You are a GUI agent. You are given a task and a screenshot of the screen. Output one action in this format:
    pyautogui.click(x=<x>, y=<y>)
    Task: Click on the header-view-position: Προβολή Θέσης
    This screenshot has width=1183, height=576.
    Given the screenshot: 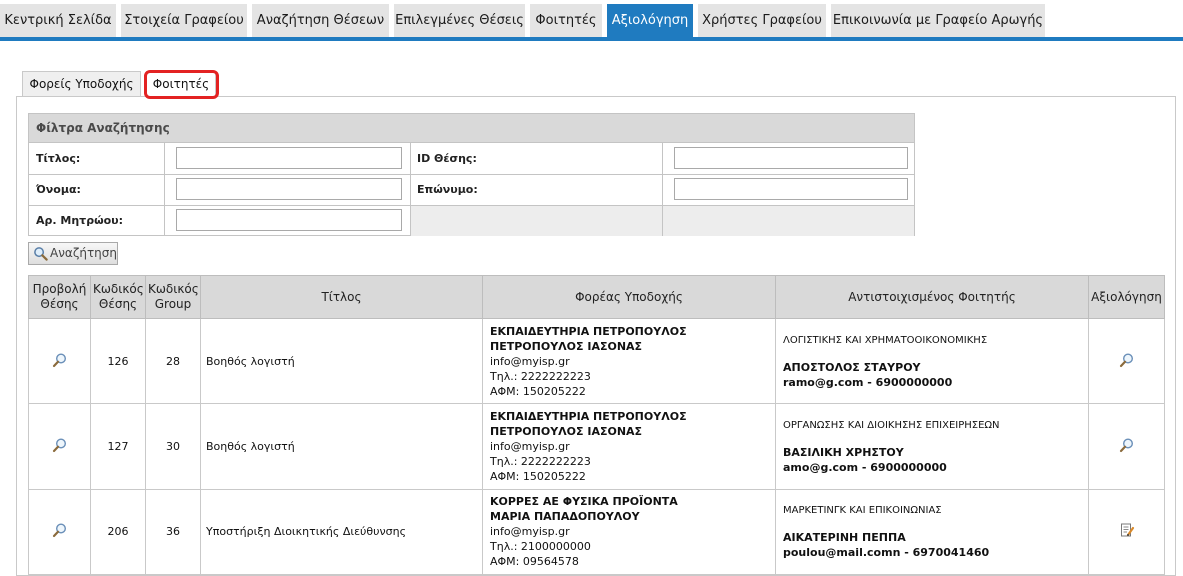 What is the action you would take?
    pyautogui.click(x=59, y=297)
    